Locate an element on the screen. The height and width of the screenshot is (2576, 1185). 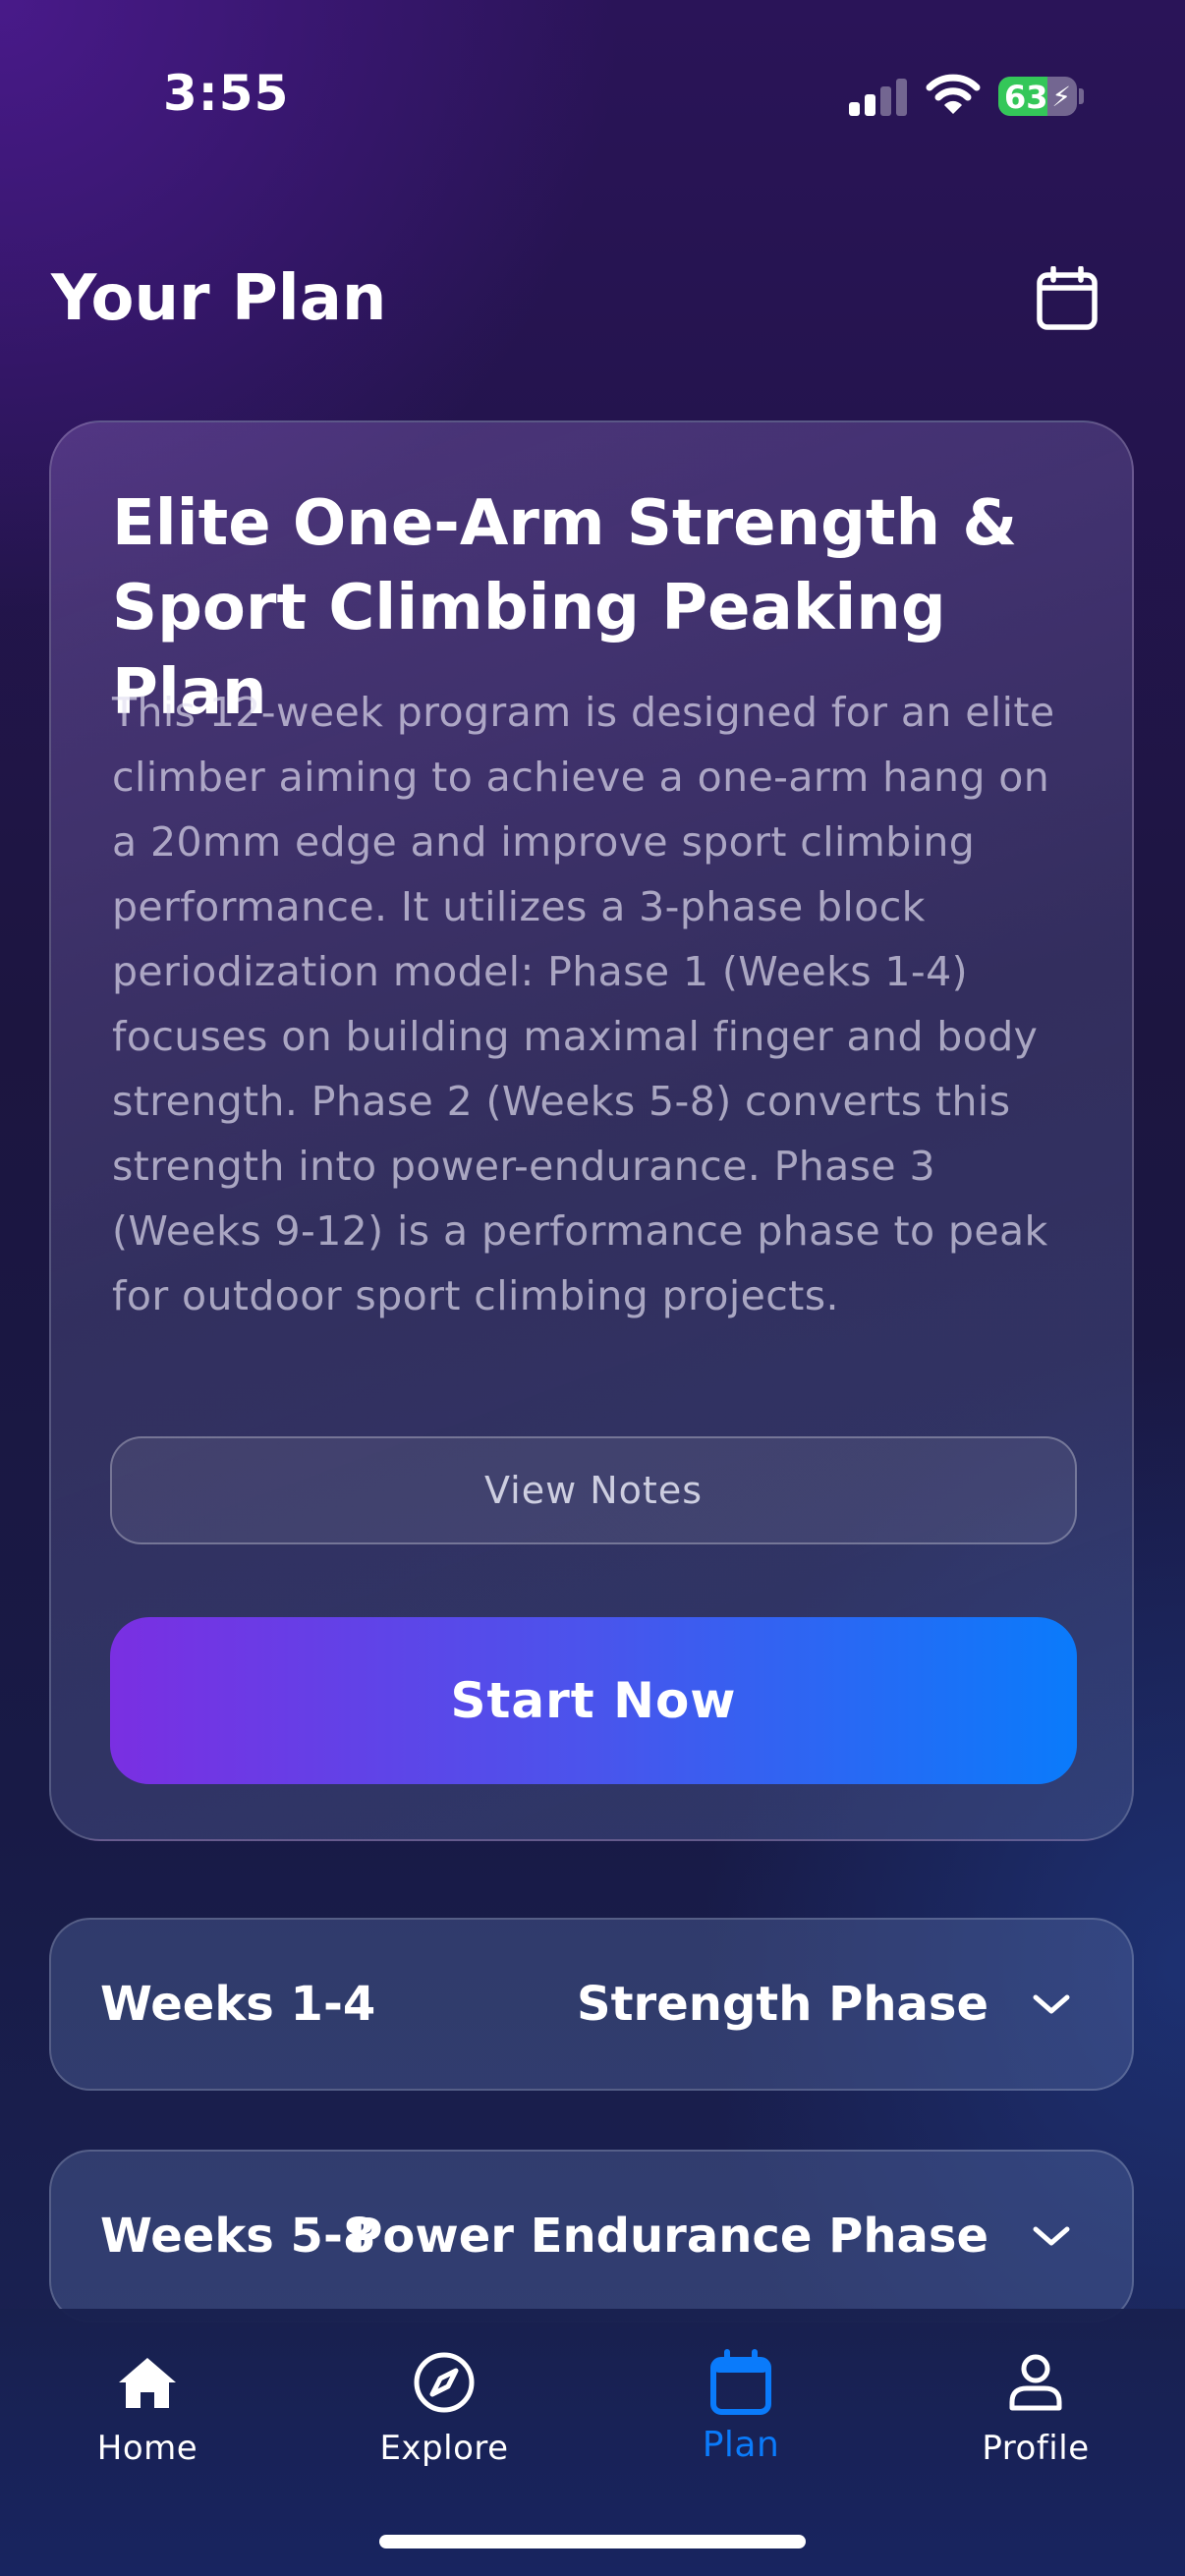
view-notes-button: View Notes is located at coordinates (594, 1490).